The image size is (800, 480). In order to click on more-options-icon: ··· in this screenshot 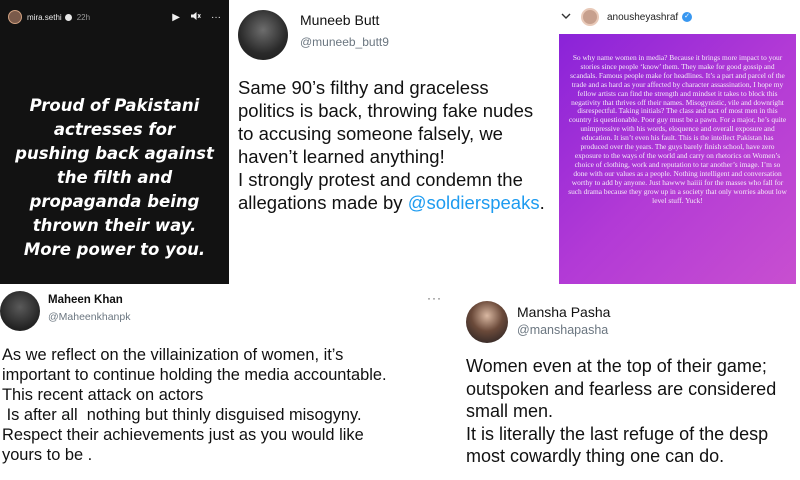, I will do `click(434, 298)`.